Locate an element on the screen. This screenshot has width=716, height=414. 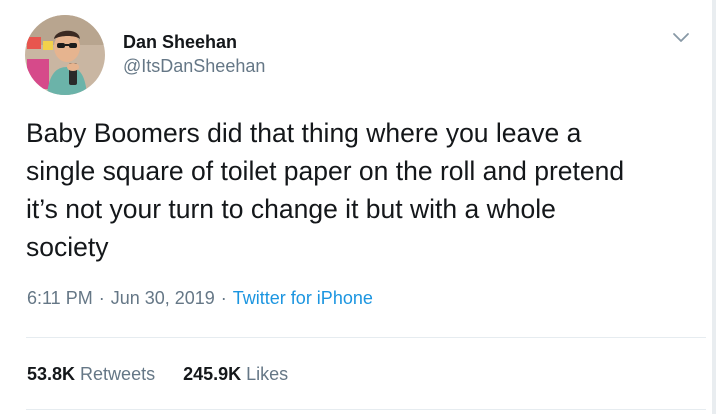
profile-photo-icon is located at coordinates (65, 55).